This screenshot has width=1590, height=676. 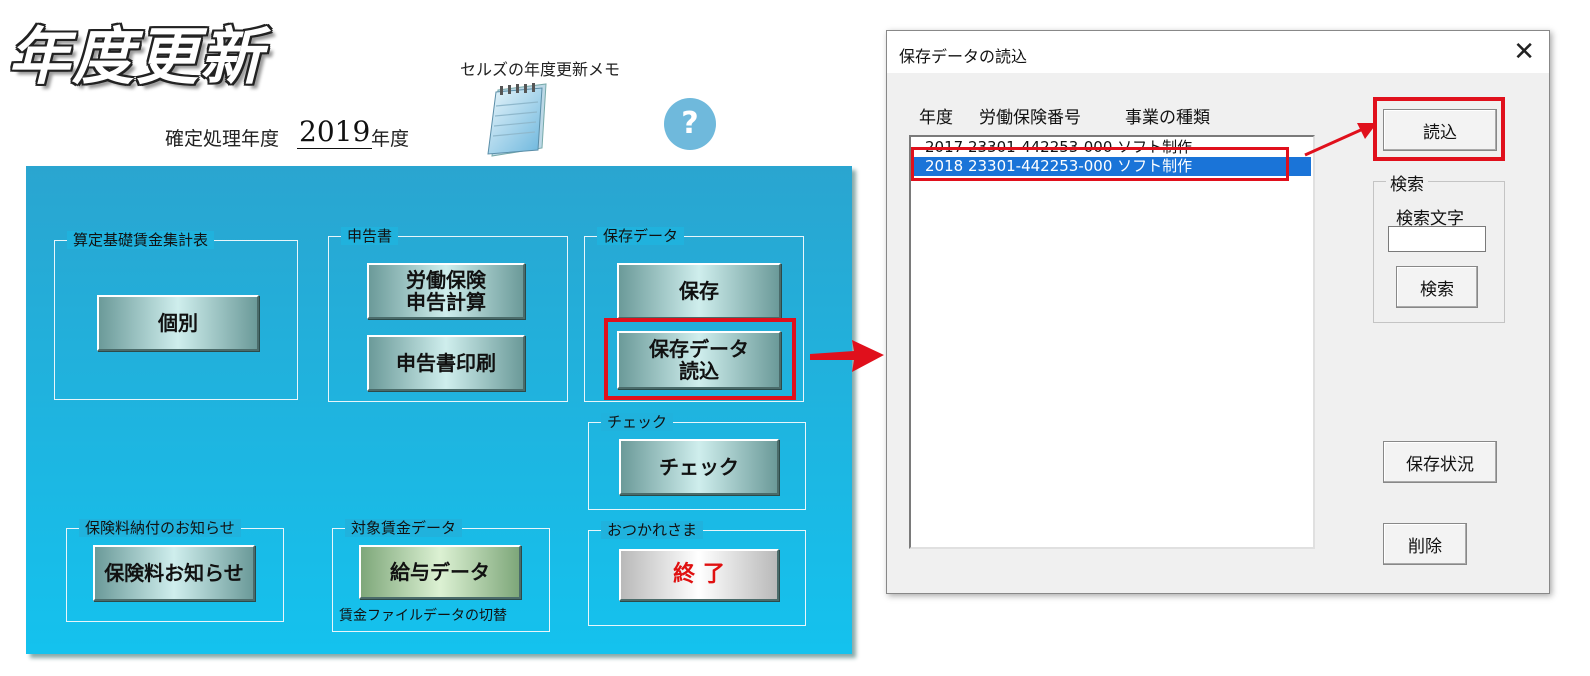 What do you see at coordinates (652, 530) in the screenshot?
I see `group-label: おつかれさま` at bounding box center [652, 530].